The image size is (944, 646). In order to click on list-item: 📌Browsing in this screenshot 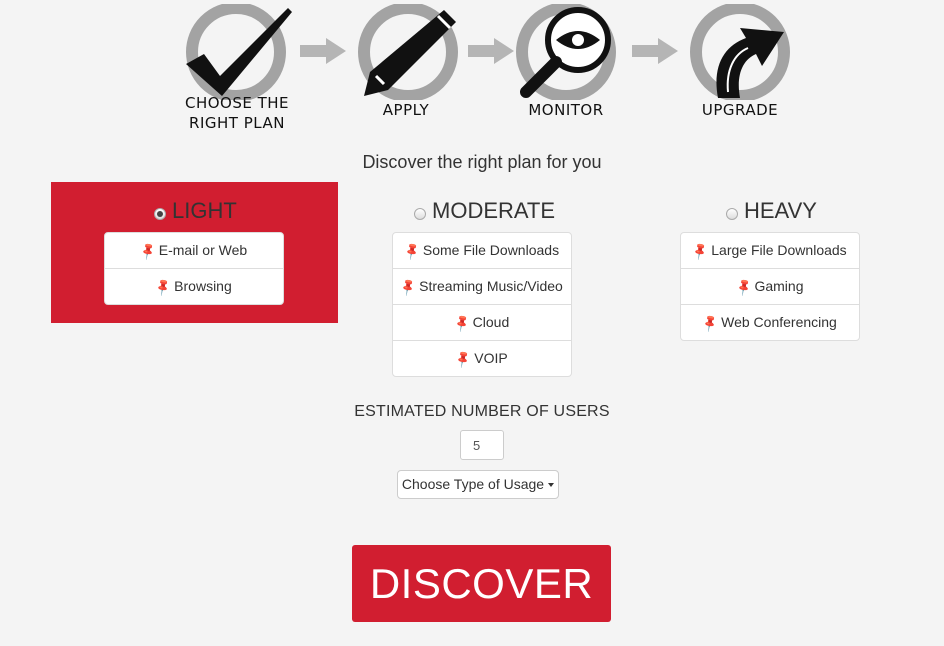, I will do `click(194, 286)`.